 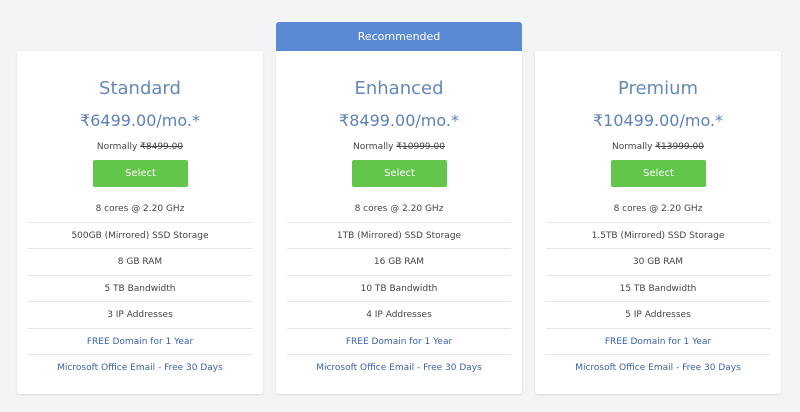 I want to click on plan-name: Premium, so click(x=658, y=88).